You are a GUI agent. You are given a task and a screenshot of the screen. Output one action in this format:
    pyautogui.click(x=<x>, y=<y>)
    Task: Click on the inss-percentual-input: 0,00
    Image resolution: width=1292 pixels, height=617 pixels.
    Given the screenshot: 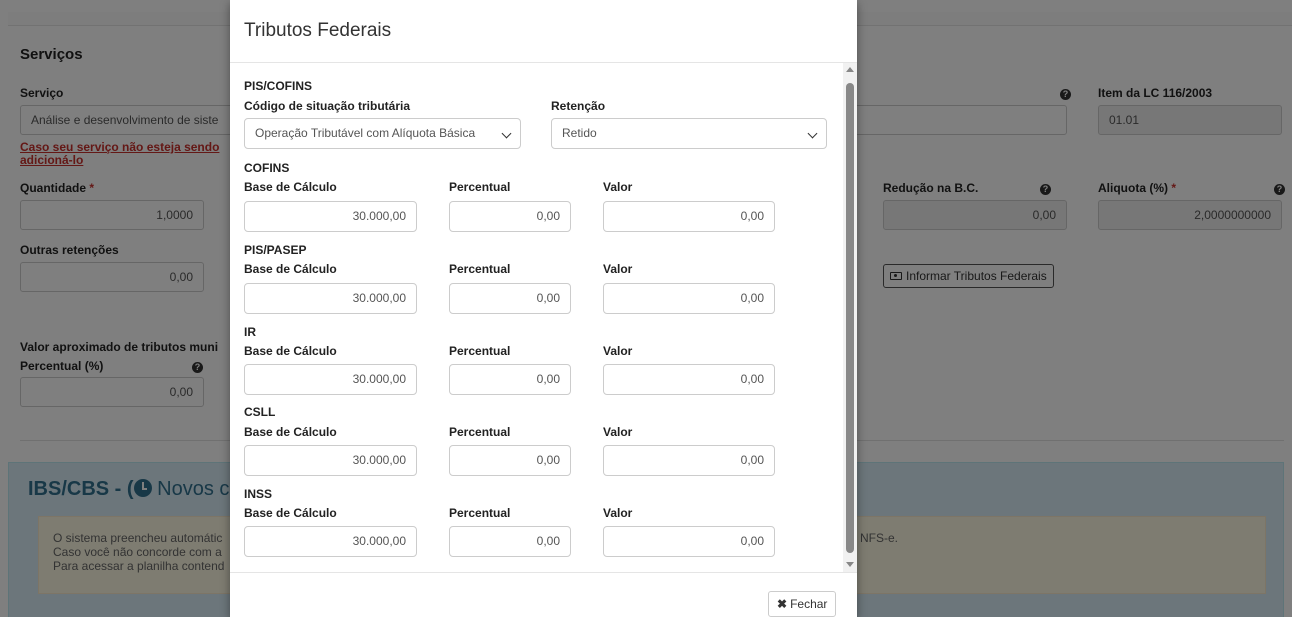 What is the action you would take?
    pyautogui.click(x=510, y=541)
    